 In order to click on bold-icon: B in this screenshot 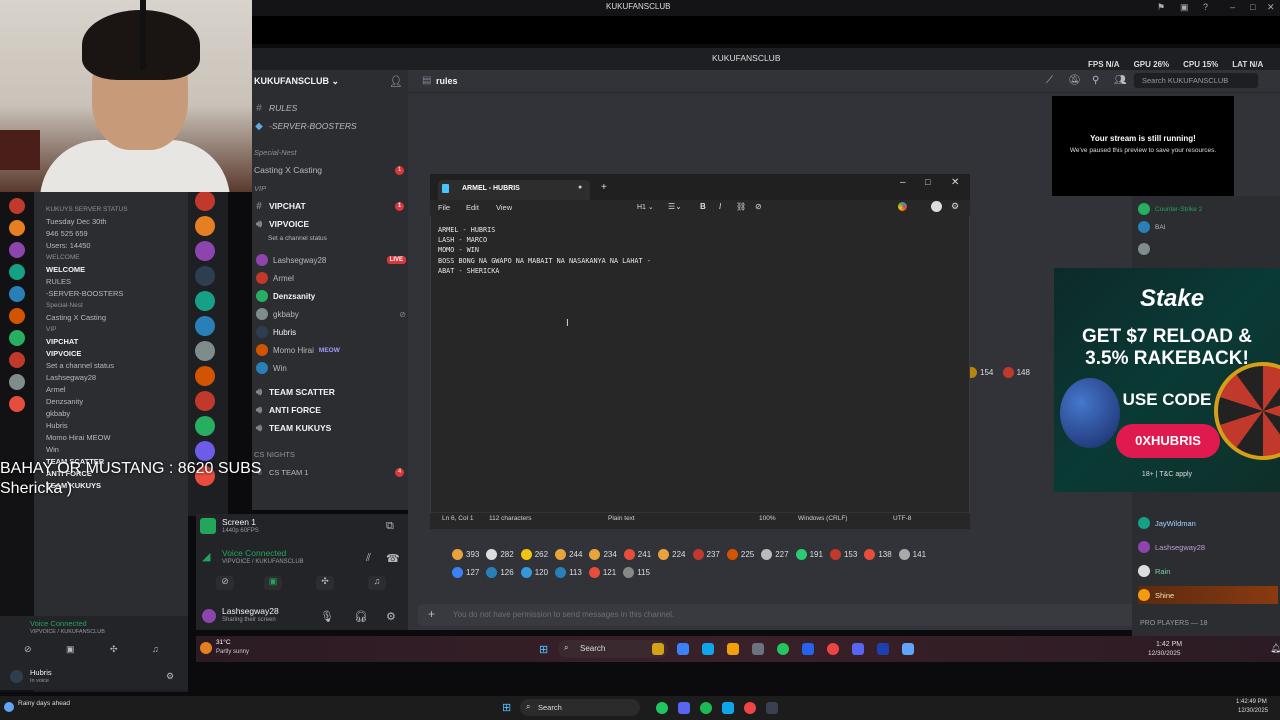, I will do `click(703, 206)`.